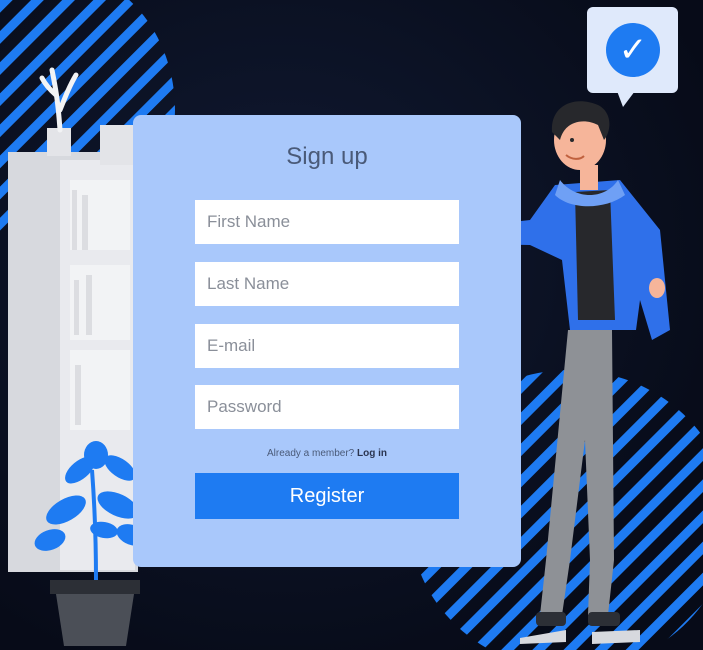 The image size is (703, 650). I want to click on password-input, so click(327, 407).